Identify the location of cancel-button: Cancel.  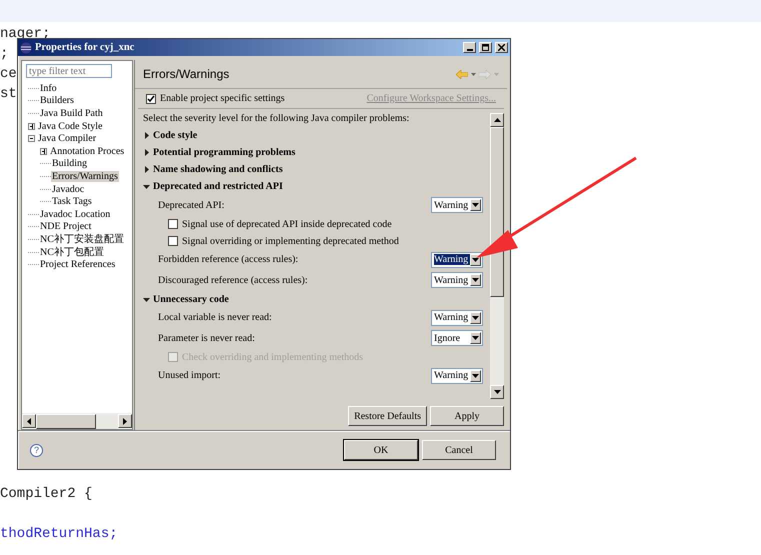
(459, 450).